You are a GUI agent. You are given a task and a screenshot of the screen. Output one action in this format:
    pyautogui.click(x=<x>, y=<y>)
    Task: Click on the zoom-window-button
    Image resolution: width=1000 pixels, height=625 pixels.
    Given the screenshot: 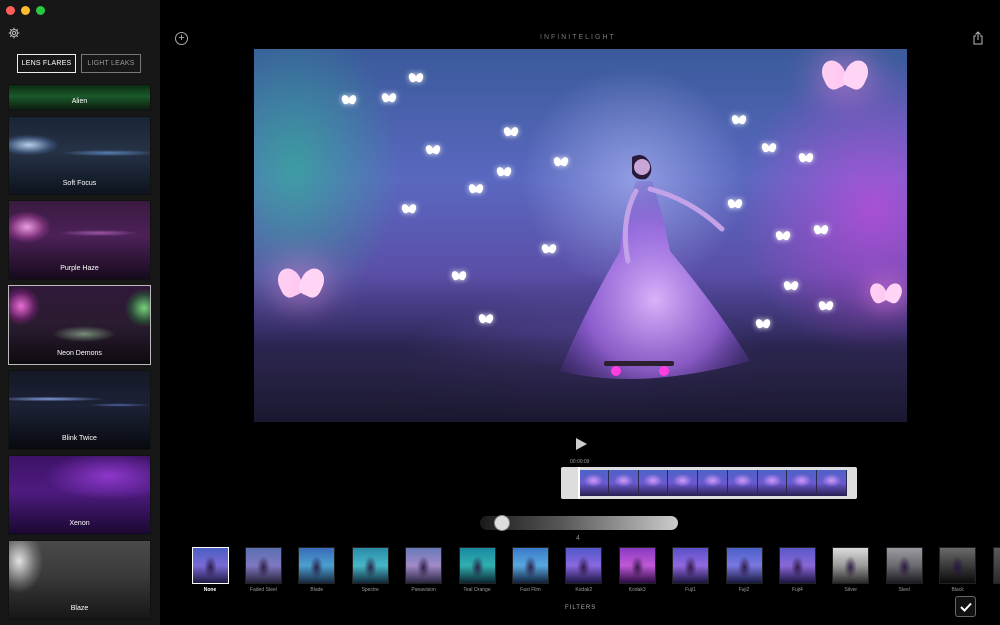 What is the action you would take?
    pyautogui.click(x=40, y=10)
    